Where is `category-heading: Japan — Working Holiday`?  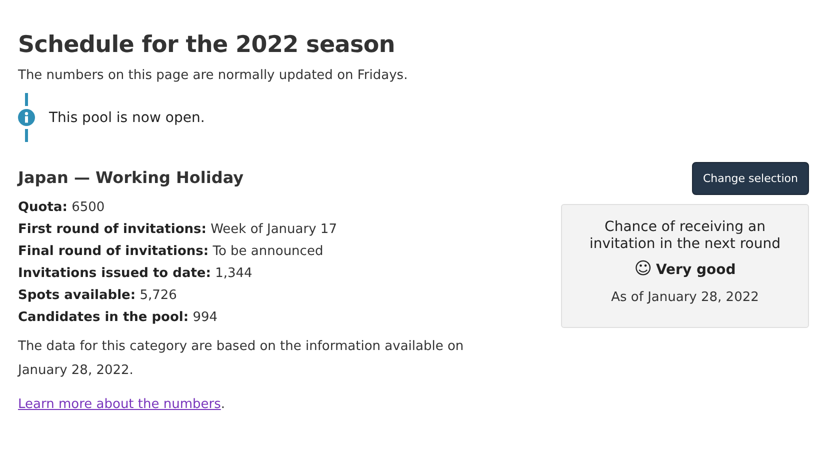
category-heading: Japan — Working Holiday is located at coordinates (131, 177).